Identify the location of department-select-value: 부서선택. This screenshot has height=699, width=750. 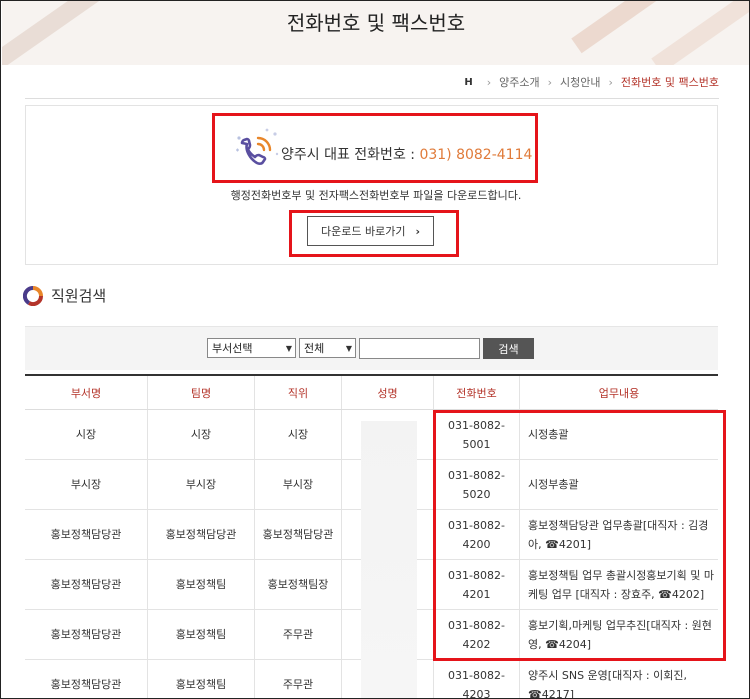
(232, 348).